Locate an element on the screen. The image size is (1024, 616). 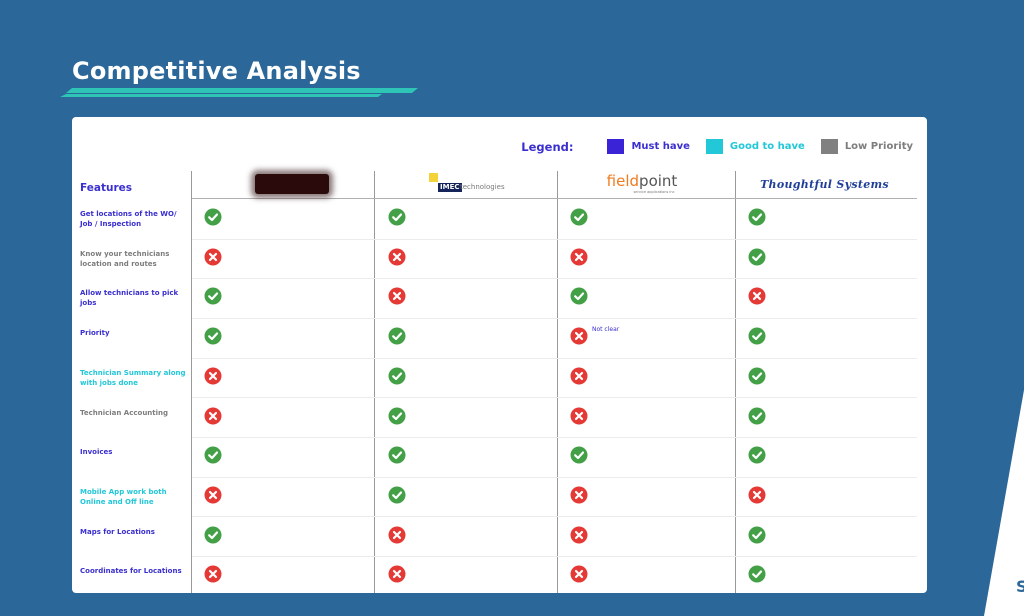
feature-label: Mobile App work both Online and Off line is located at coordinates (123, 496).